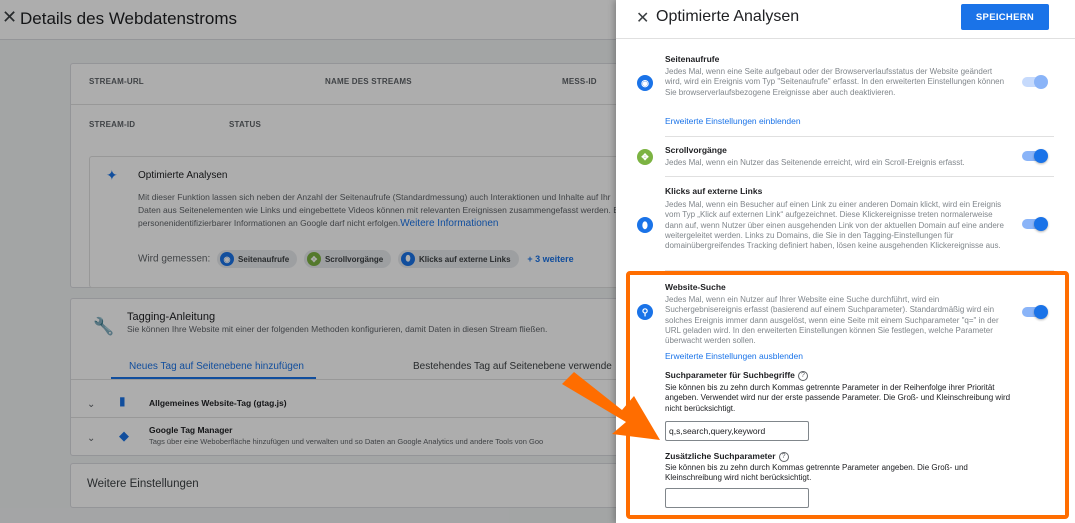  I want to click on section-title-page-views: Seitenaufrufe, so click(692, 59).